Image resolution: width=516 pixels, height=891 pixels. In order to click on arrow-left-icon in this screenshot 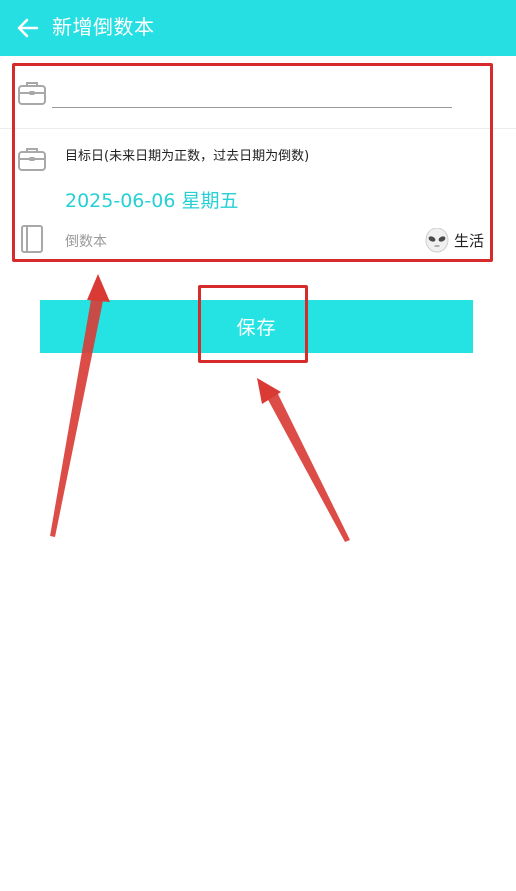, I will do `click(28, 28)`.